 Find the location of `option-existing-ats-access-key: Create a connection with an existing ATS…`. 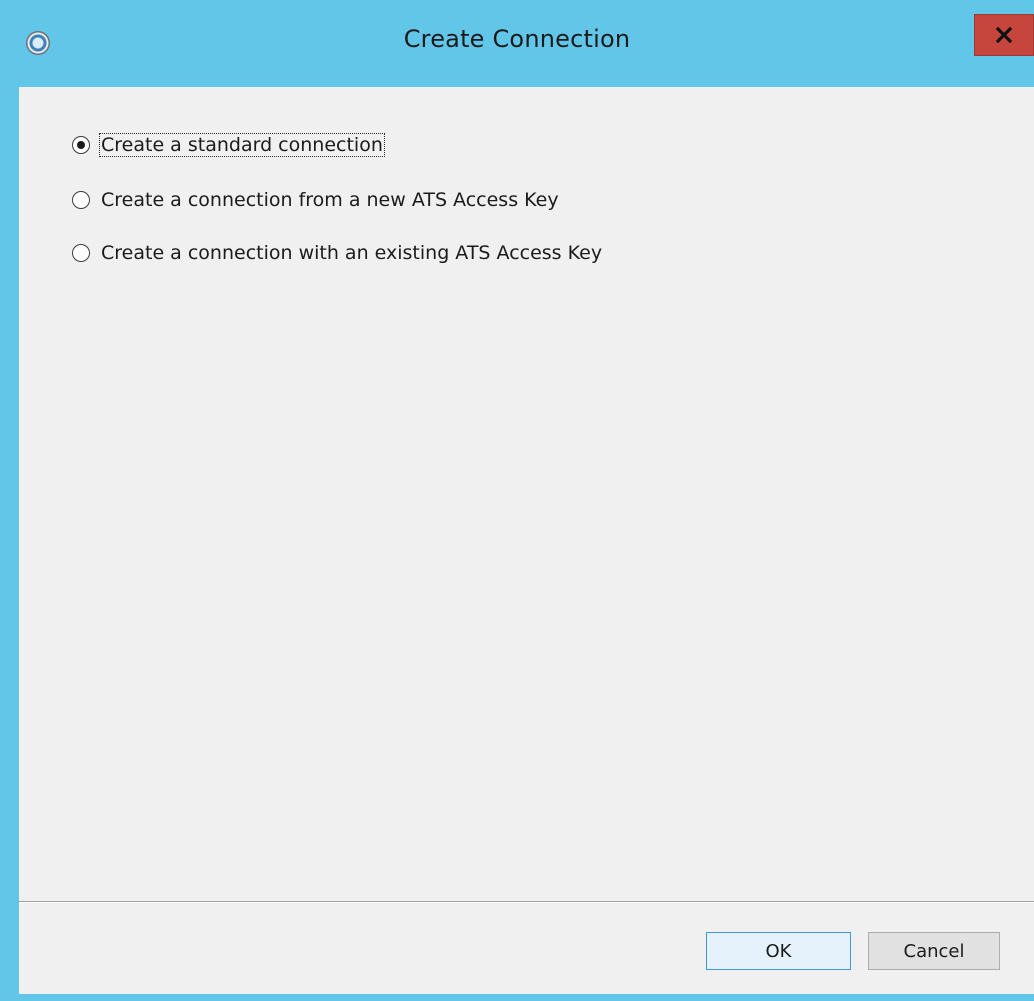

option-existing-ats-access-key: Create a connection with an existing ATS… is located at coordinates (337, 253).